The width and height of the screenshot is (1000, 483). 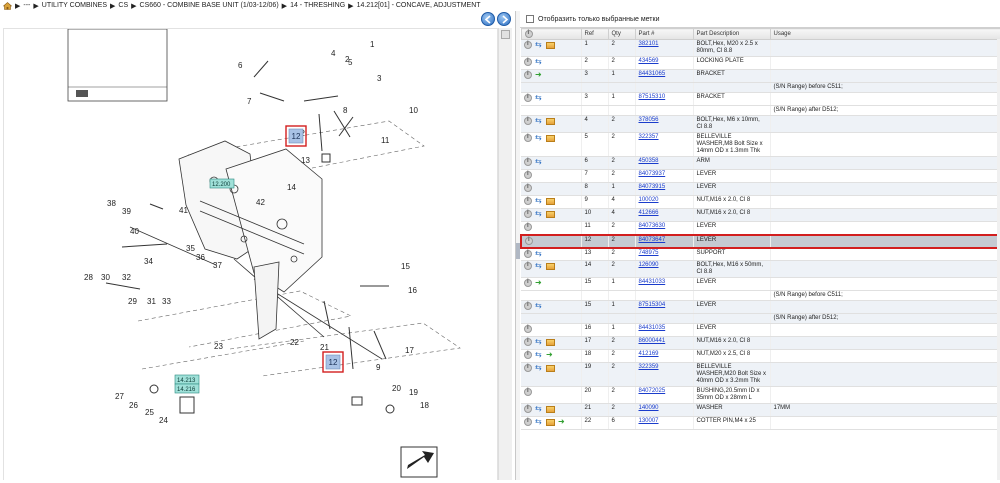 I want to click on callout-25: 25, so click(x=149, y=412).